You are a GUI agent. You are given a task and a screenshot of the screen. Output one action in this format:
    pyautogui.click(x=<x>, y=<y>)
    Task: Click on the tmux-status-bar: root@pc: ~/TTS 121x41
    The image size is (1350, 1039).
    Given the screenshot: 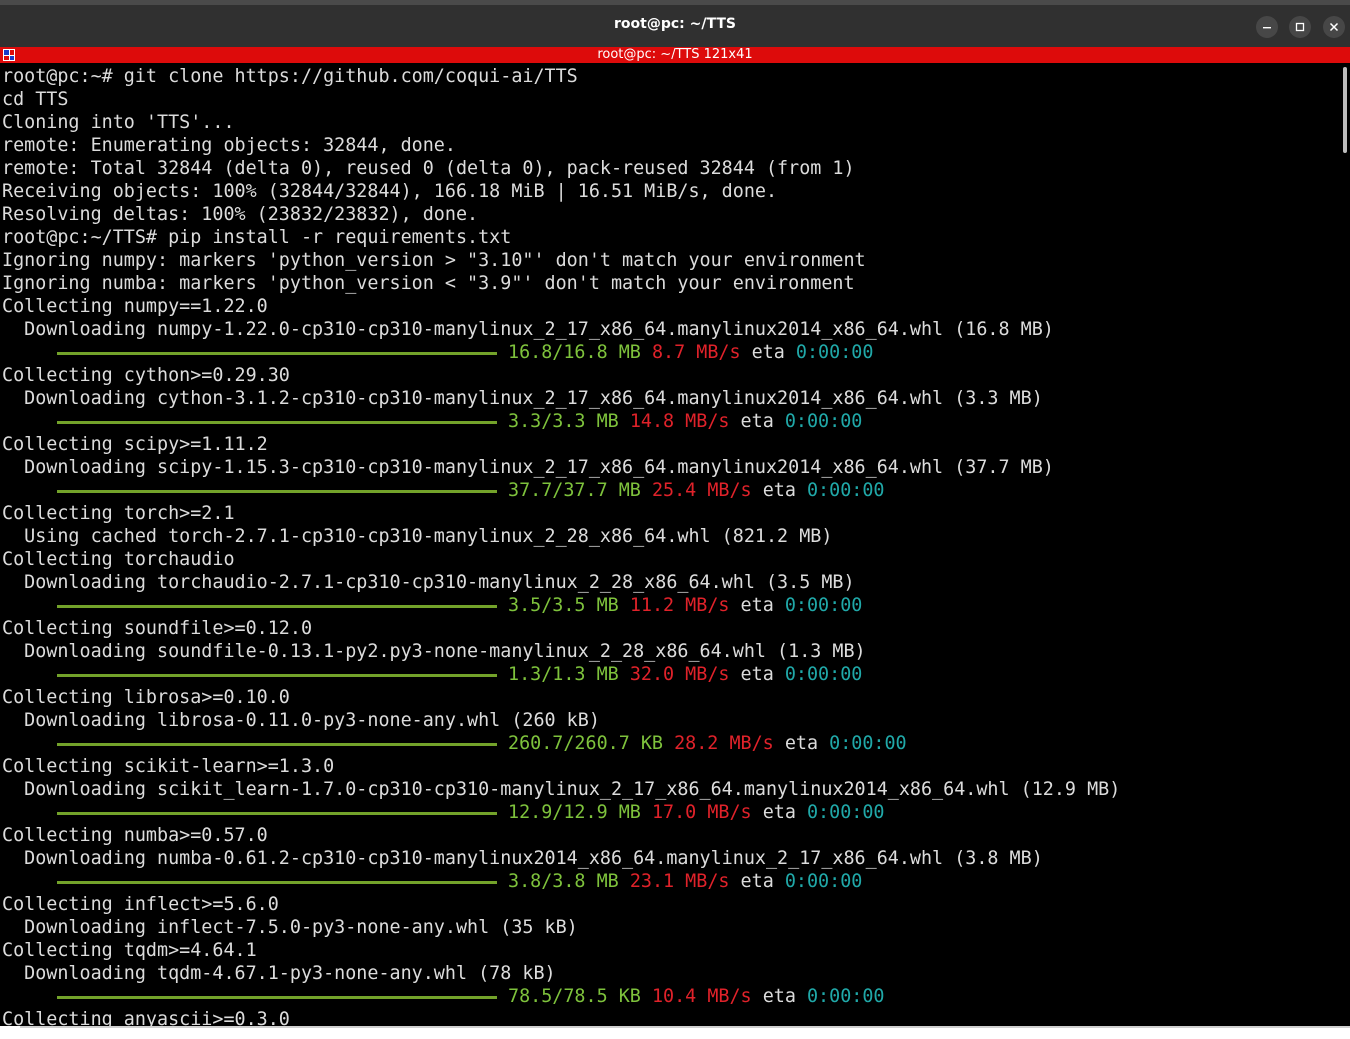 What is the action you would take?
    pyautogui.click(x=675, y=55)
    